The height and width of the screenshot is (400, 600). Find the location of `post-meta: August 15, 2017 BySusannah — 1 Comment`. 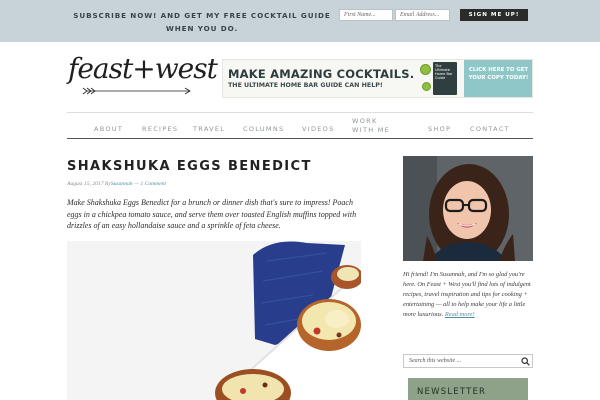

post-meta: August 15, 2017 BySusannah — 1 Comment is located at coordinates (116, 184).